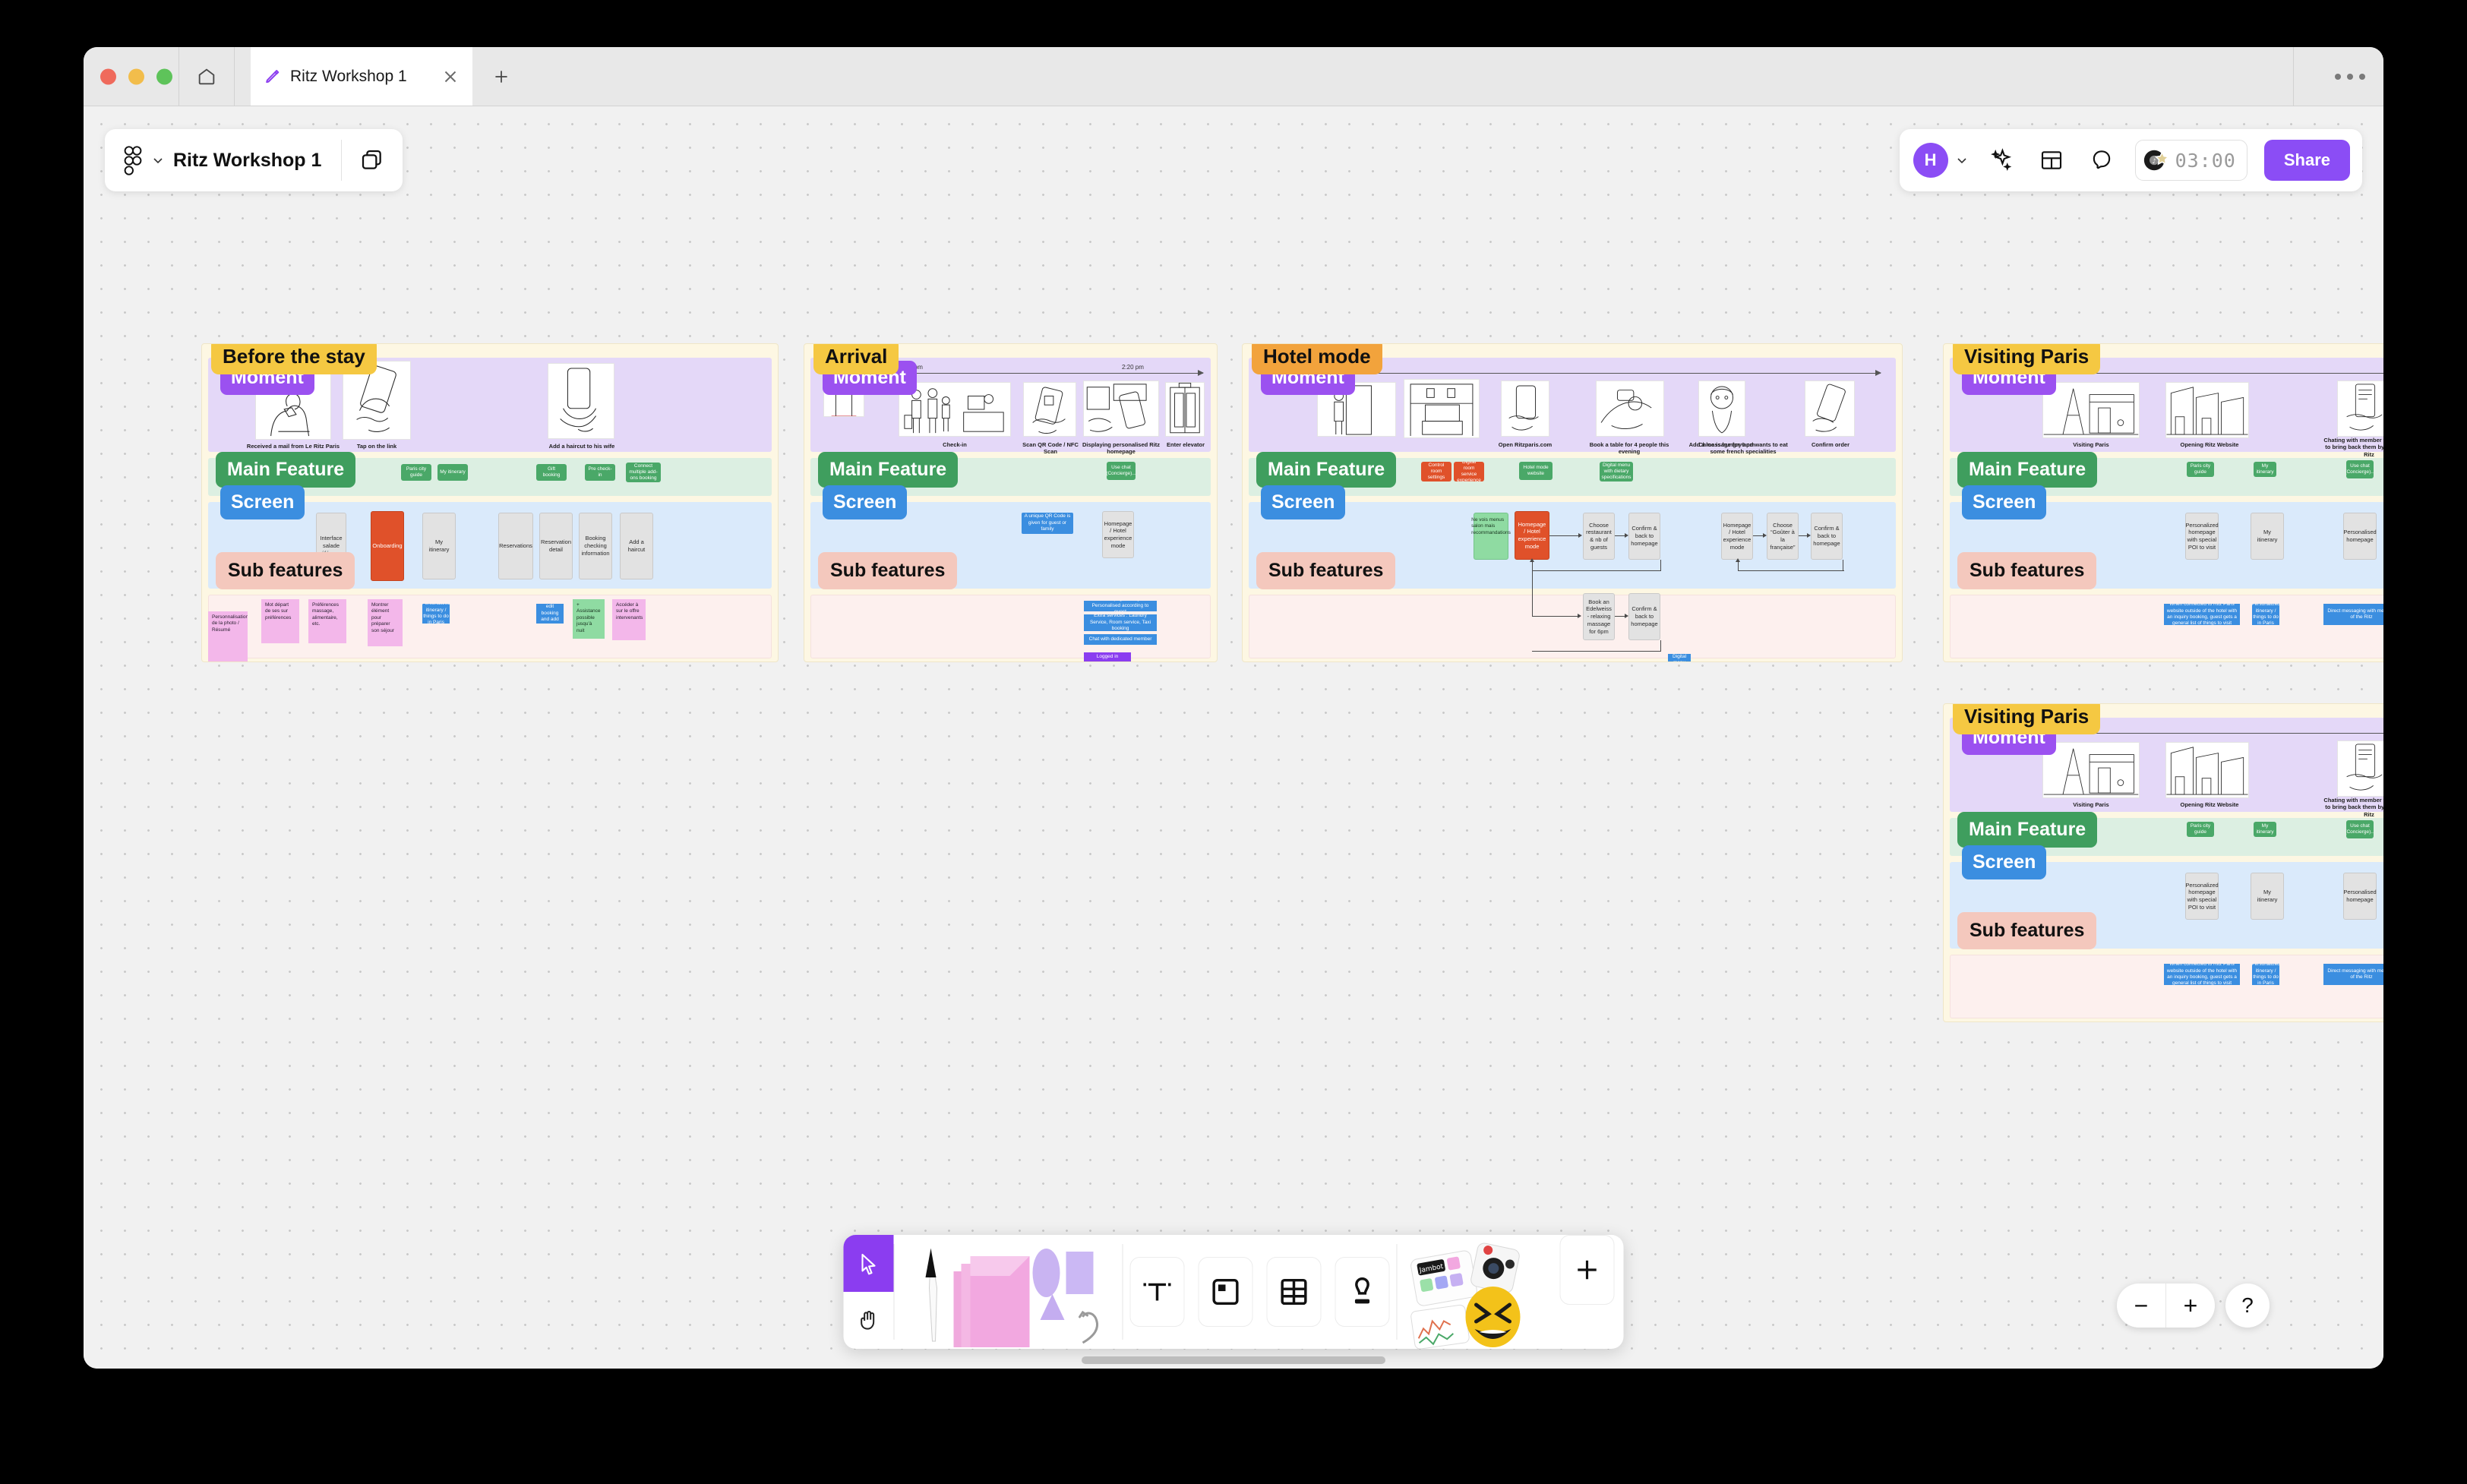 The height and width of the screenshot is (1484, 2467). What do you see at coordinates (1783, 536) in the screenshot?
I see `screen-card: Choose “Goûter à la française”` at bounding box center [1783, 536].